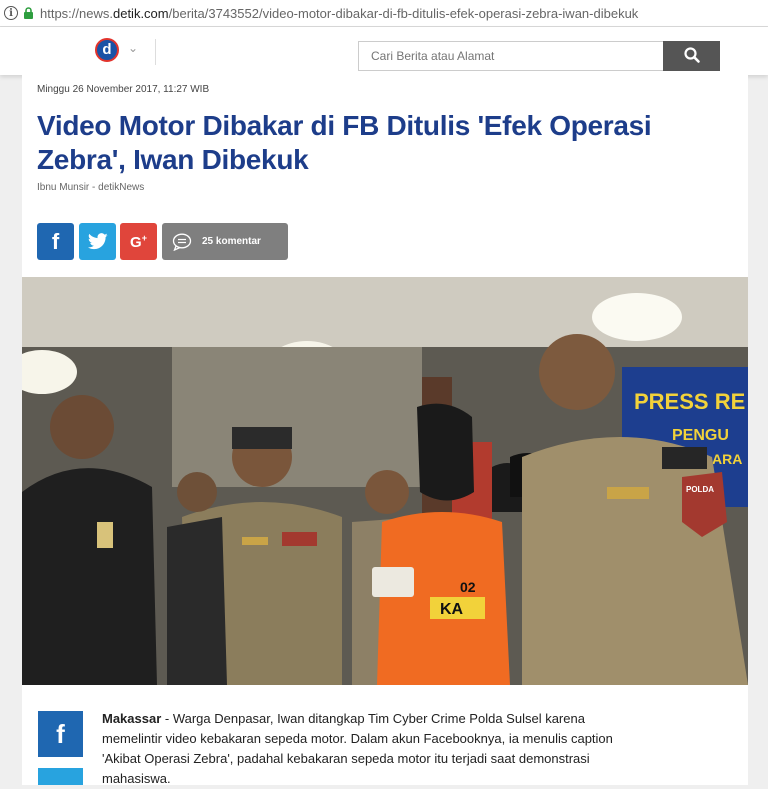 This screenshot has width=768, height=789. Describe the element at coordinates (123, 89) in the screenshot. I see `article-date: Minggu 26 November 2017, 11:27 WIB` at that location.